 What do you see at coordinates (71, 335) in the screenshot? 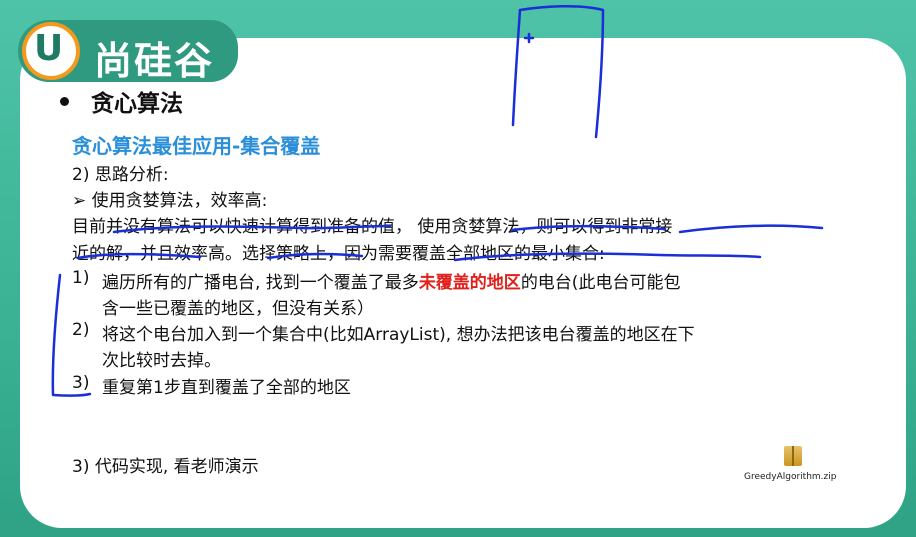
I see `ink-side-bracket` at bounding box center [71, 335].